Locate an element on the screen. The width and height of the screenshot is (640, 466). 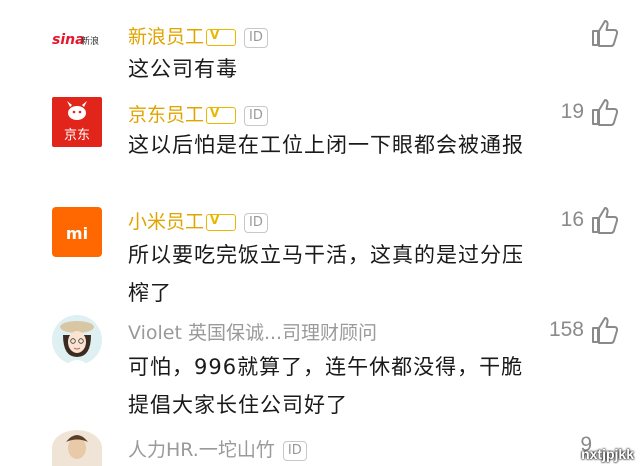
username-text: 新浪员工 is located at coordinates (166, 37).